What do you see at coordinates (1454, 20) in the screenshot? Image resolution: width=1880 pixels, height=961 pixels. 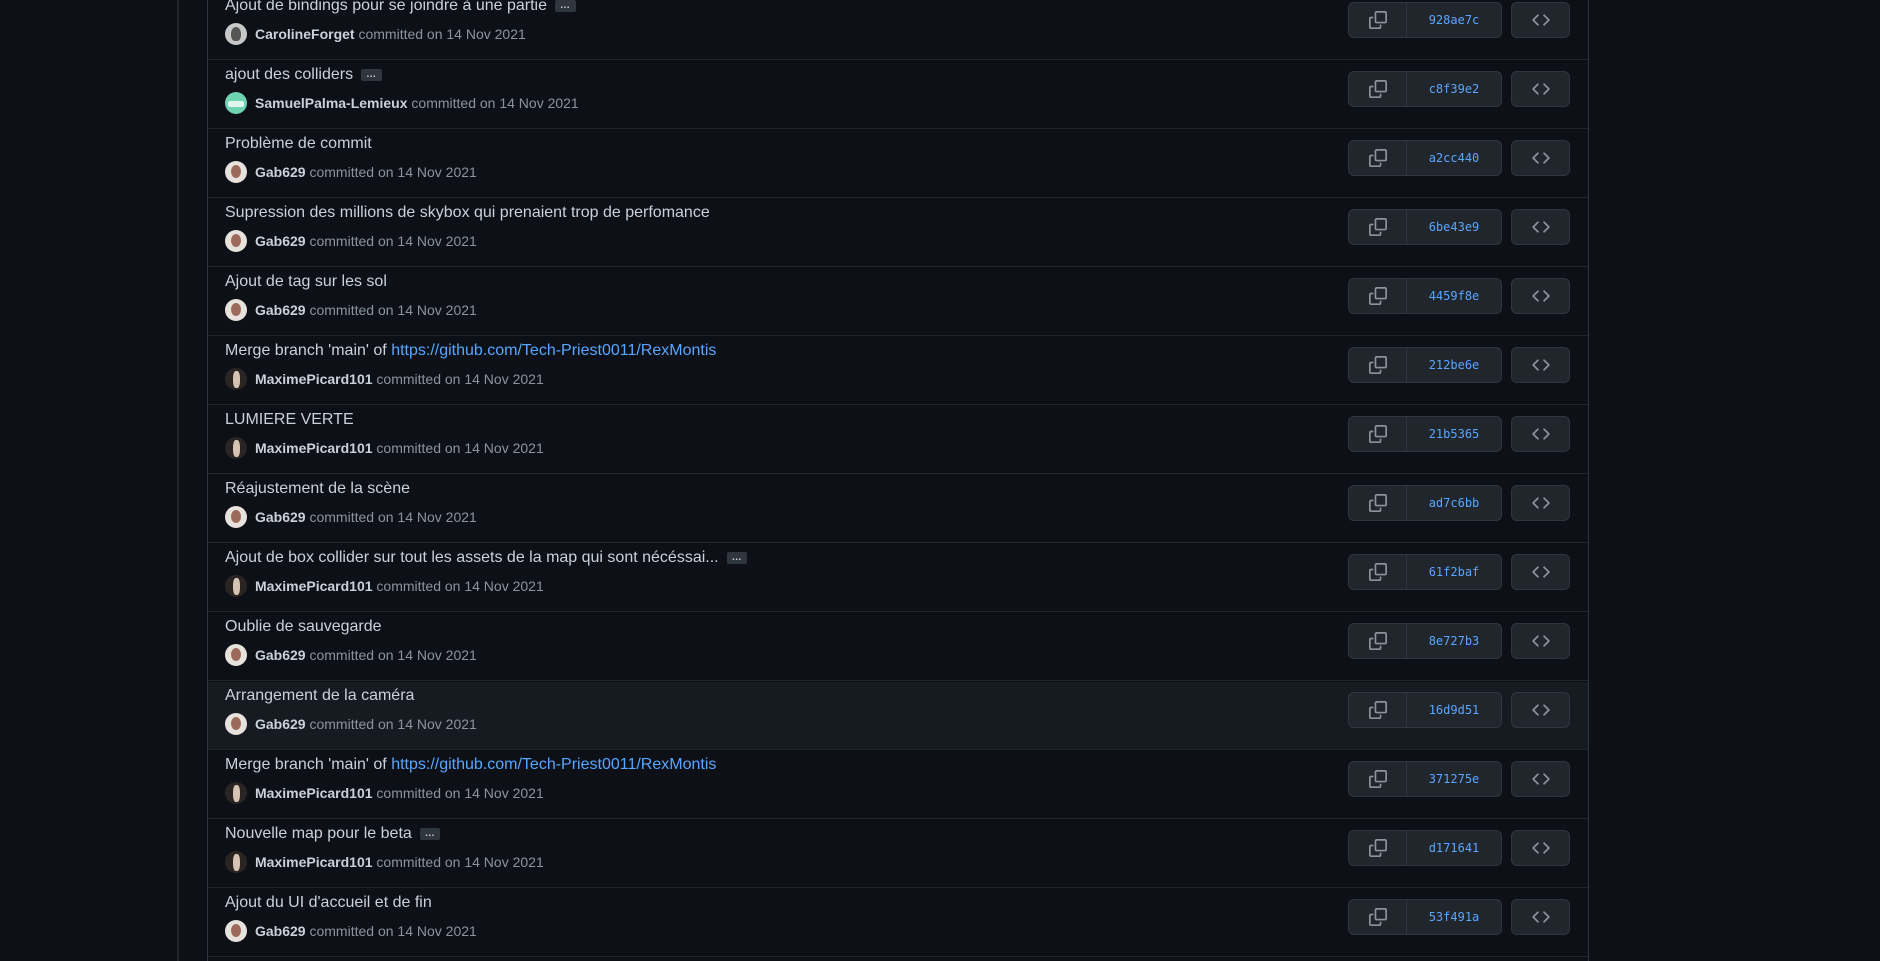 I see `commit-sha-button: 928ae7c` at bounding box center [1454, 20].